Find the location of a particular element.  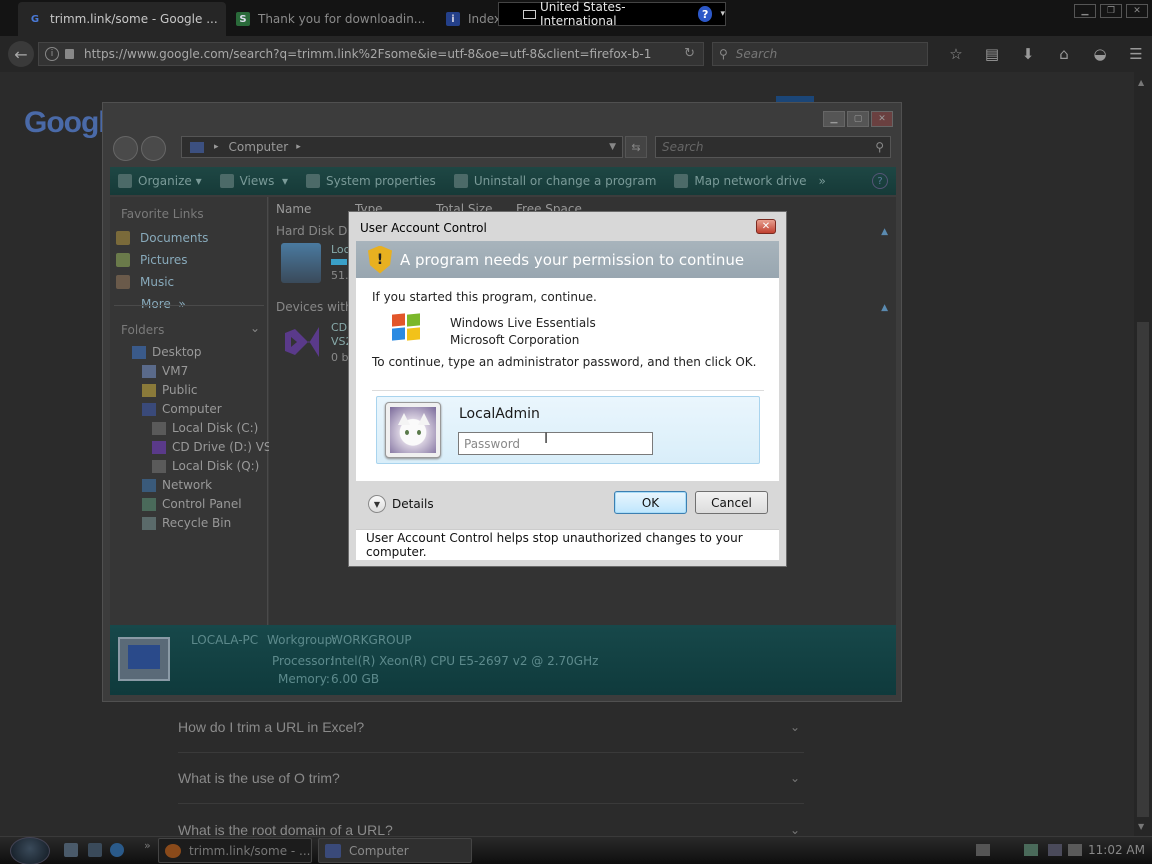

scrollbar-thumb is located at coordinates (1143, 569).